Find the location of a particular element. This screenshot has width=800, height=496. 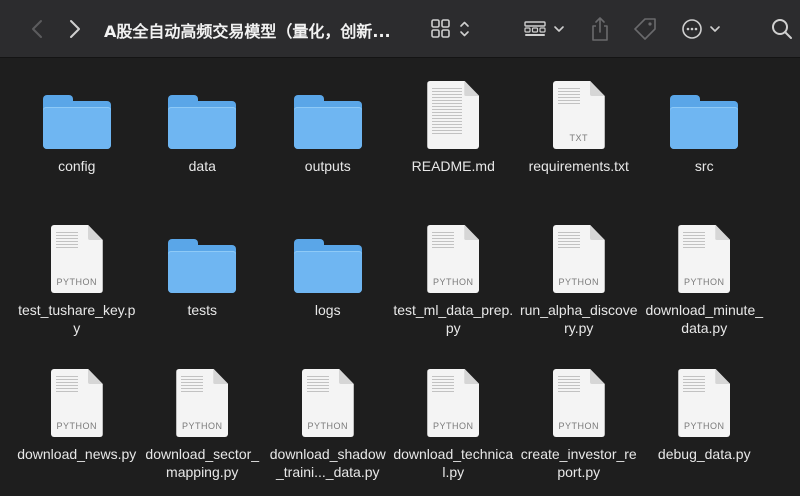

folder-item: outputs is located at coordinates (328, 145).